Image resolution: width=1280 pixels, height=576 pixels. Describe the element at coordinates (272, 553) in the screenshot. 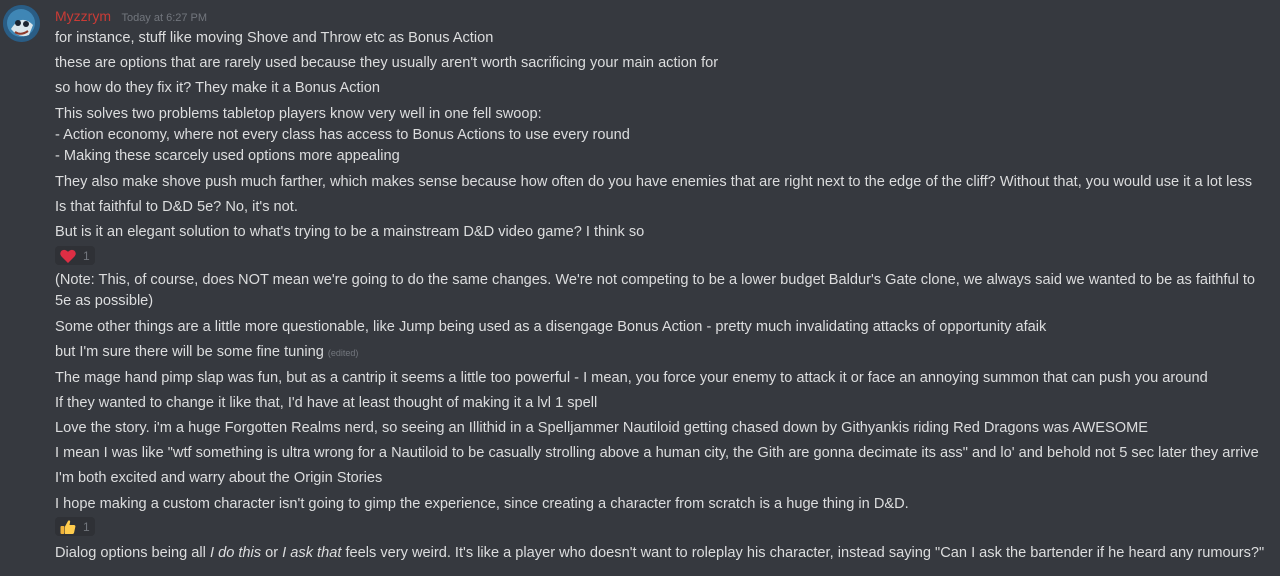

I see `message-text: or` at that location.